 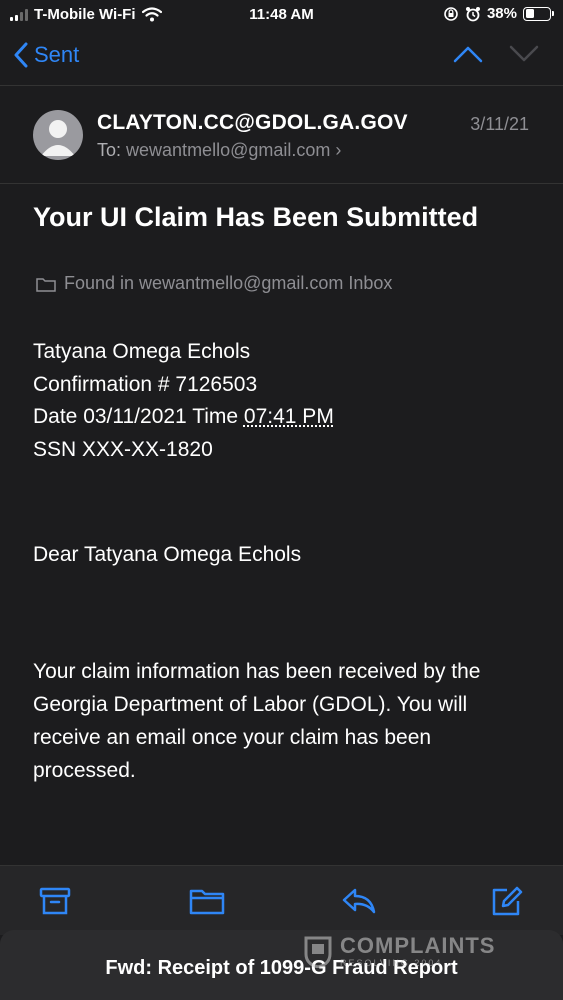 What do you see at coordinates (123, 449) in the screenshot?
I see `ssn-line: SSN XXX-XX-1820` at bounding box center [123, 449].